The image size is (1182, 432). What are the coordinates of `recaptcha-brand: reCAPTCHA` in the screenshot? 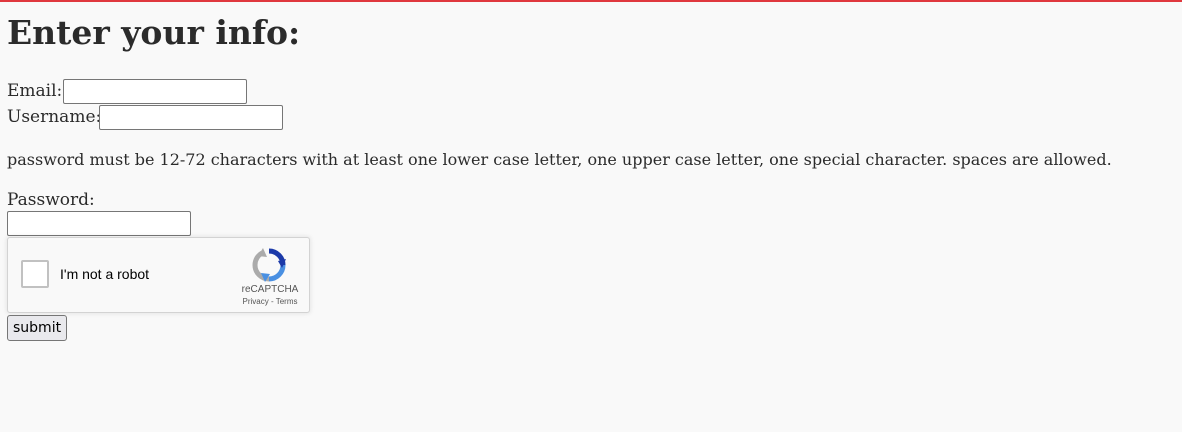 It's located at (270, 289).